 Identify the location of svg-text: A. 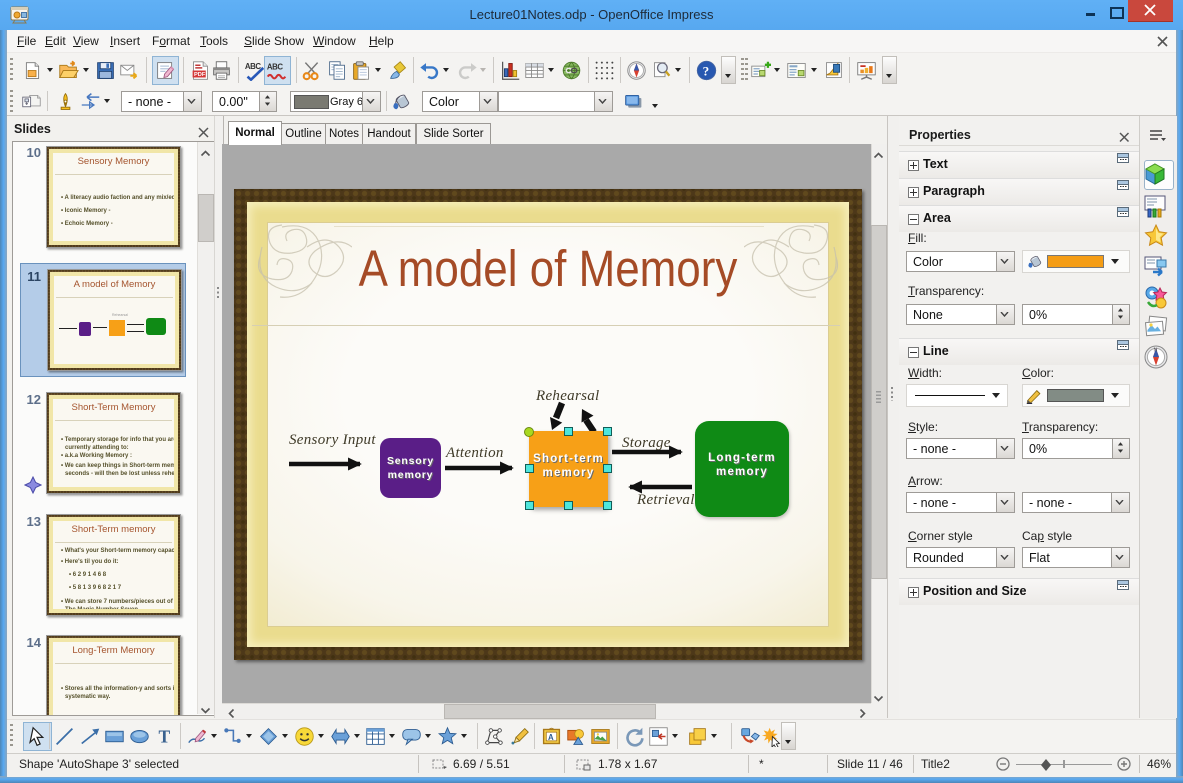
(551, 737).